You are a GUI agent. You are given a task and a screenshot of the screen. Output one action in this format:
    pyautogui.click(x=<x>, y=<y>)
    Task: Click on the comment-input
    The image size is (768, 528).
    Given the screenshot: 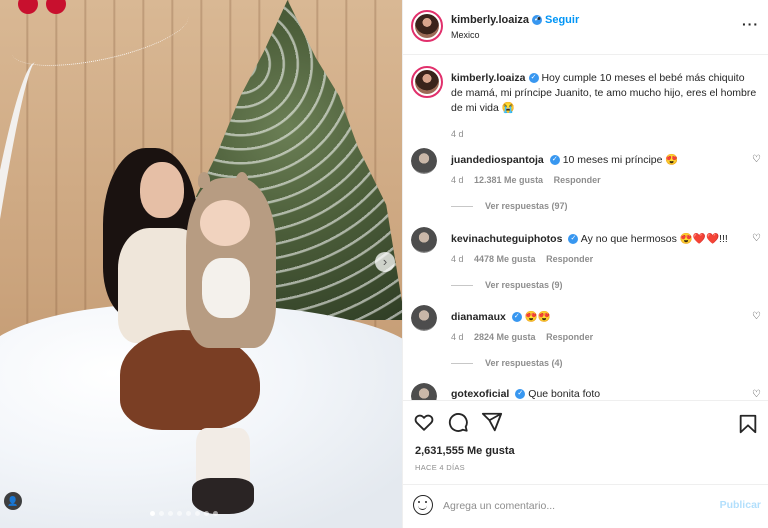 What is the action you would take?
    pyautogui.click(x=573, y=506)
    